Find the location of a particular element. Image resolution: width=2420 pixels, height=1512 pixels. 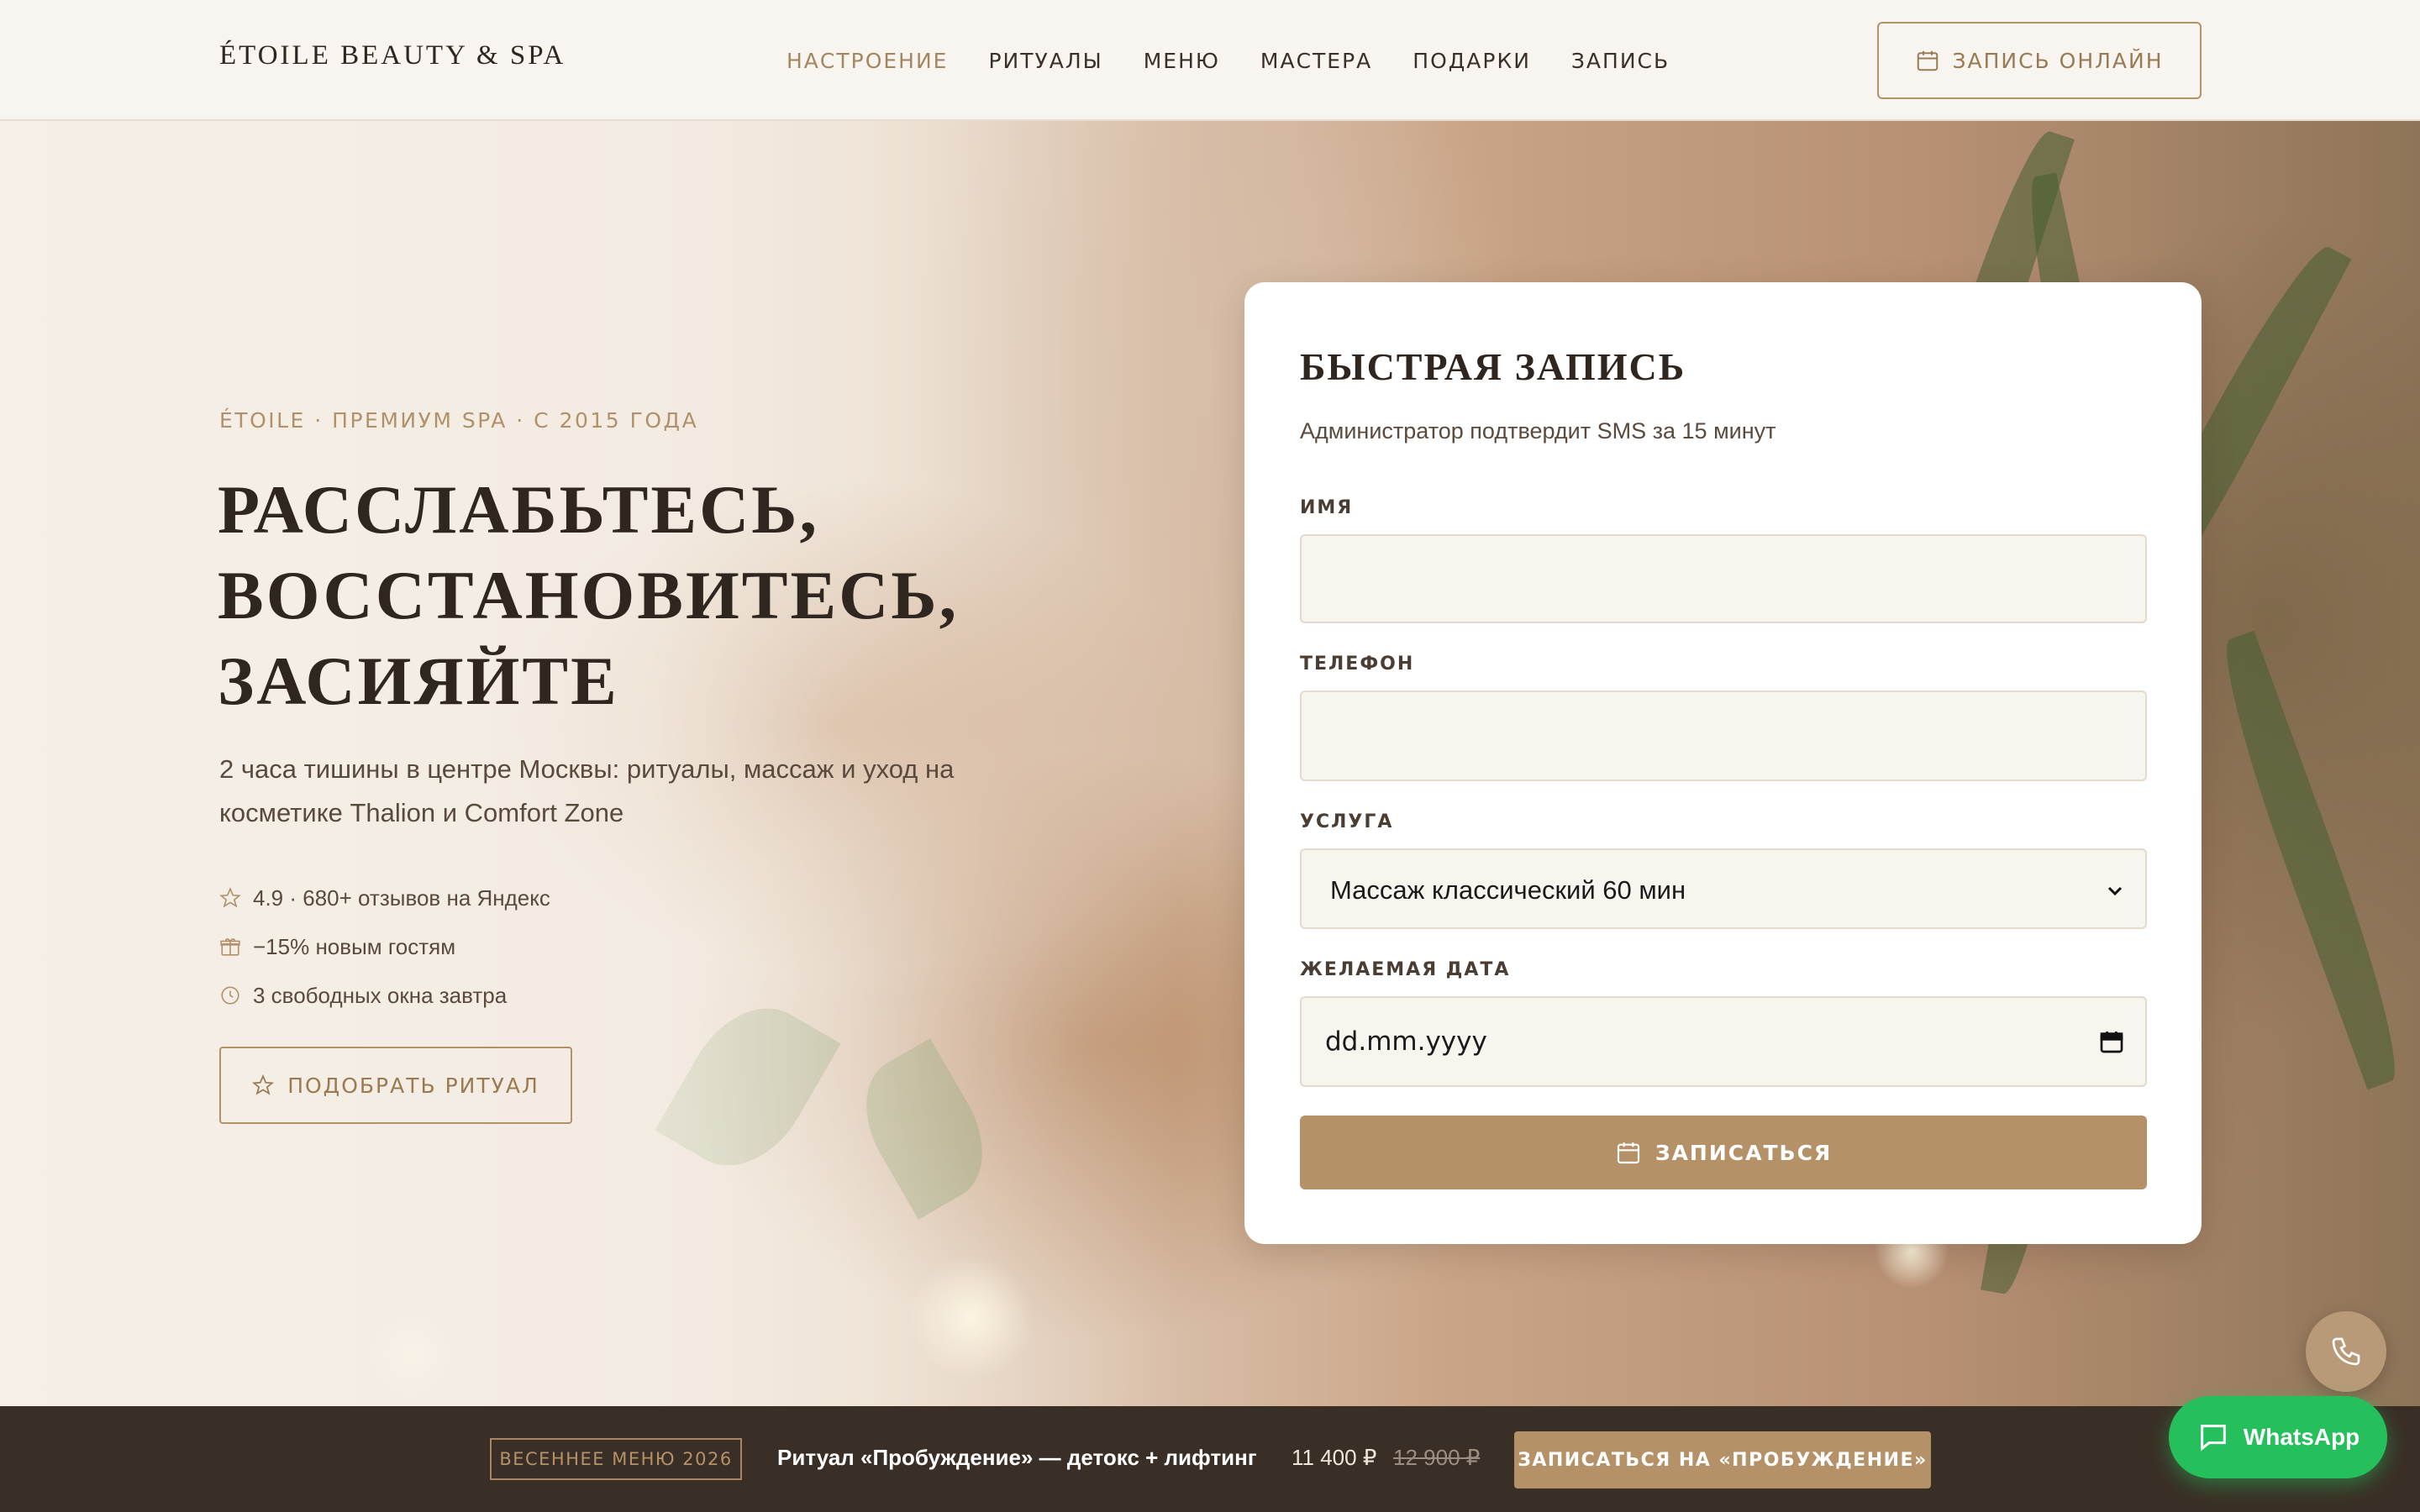

submit-label: ЗАПИСАТЬСЯ is located at coordinates (1744, 1152).